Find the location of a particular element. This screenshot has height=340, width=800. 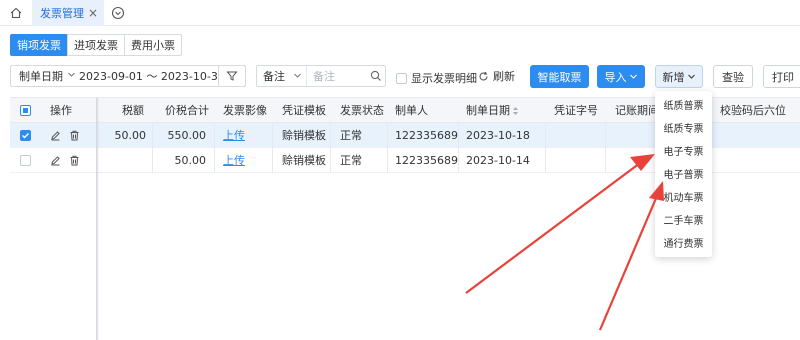

arrow-to-electronic-normal is located at coordinates (631, 256).